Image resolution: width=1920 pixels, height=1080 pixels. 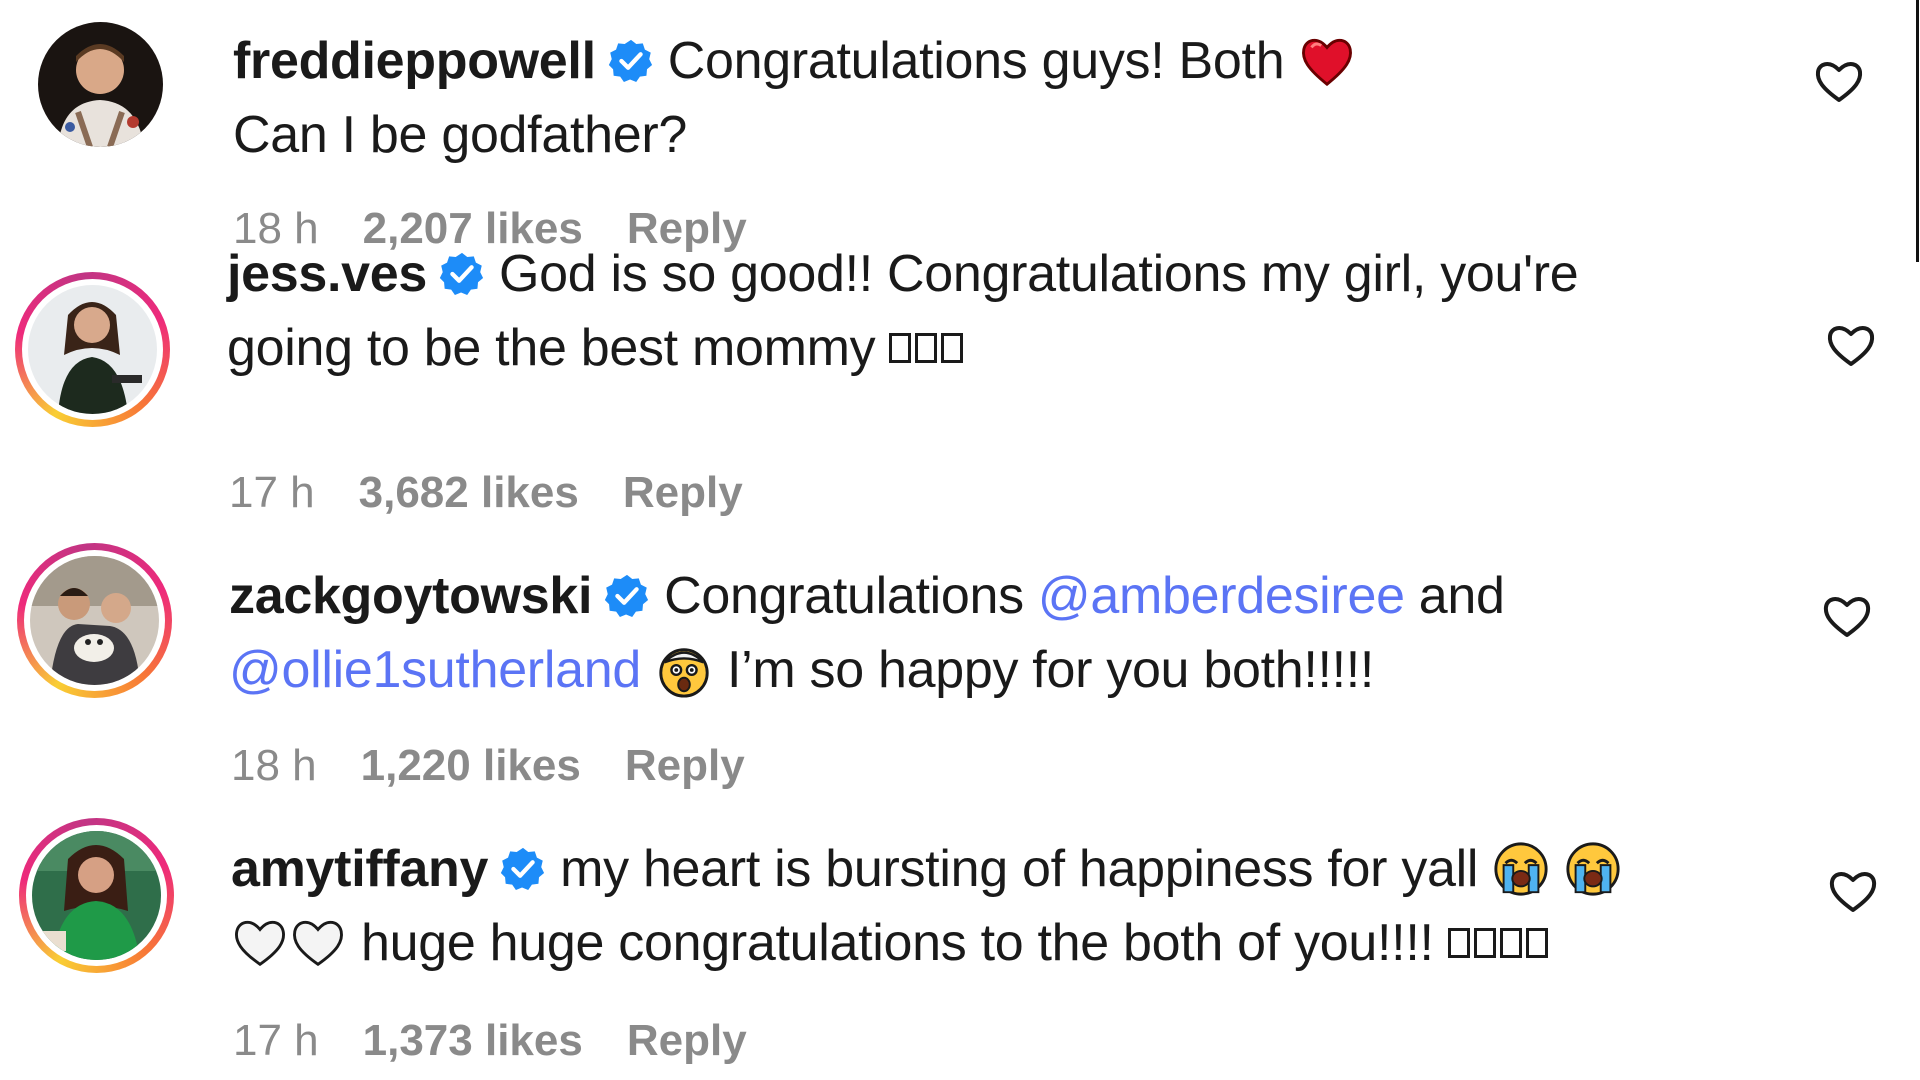 I want to click on likes-count: 1,220 likes, so click(x=471, y=766).